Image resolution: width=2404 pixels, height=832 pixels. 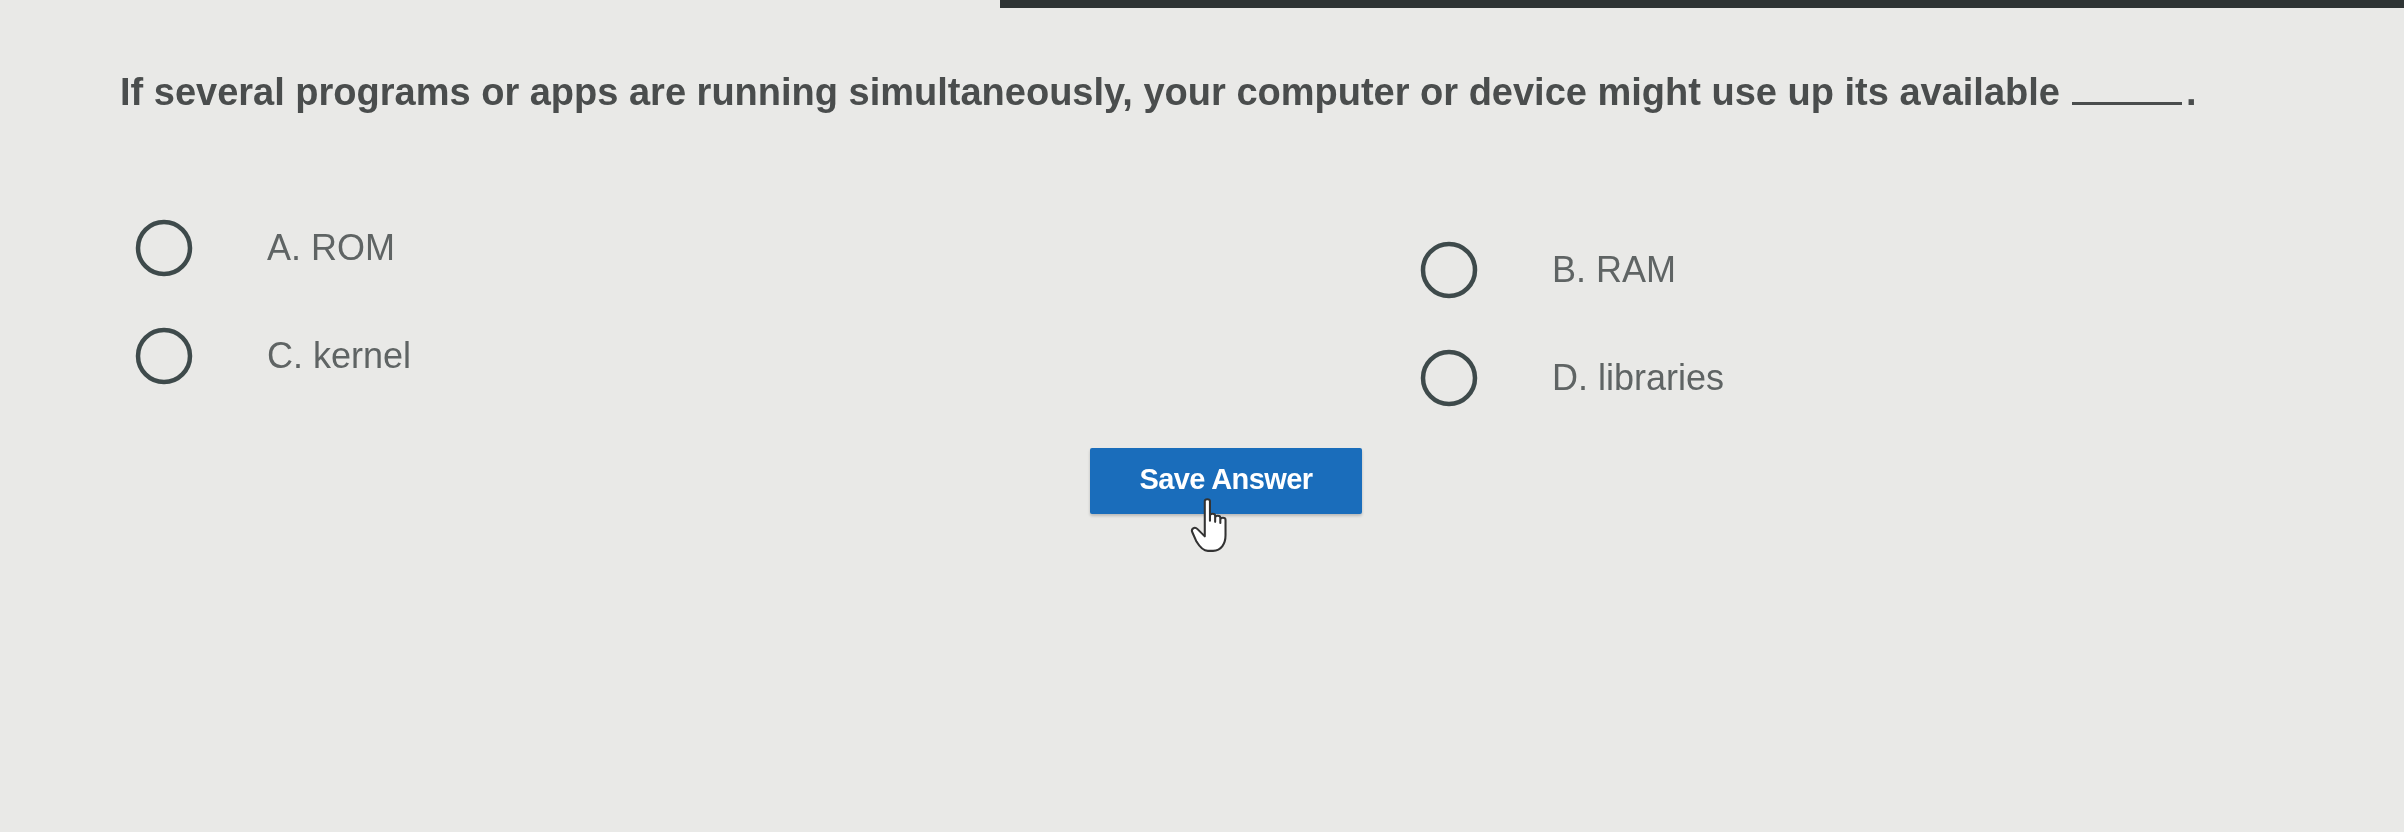 What do you see at coordinates (1090, 92) in the screenshot?
I see `question-text: If several programs or apps are running simultaneously, your computer or device might use up its available` at bounding box center [1090, 92].